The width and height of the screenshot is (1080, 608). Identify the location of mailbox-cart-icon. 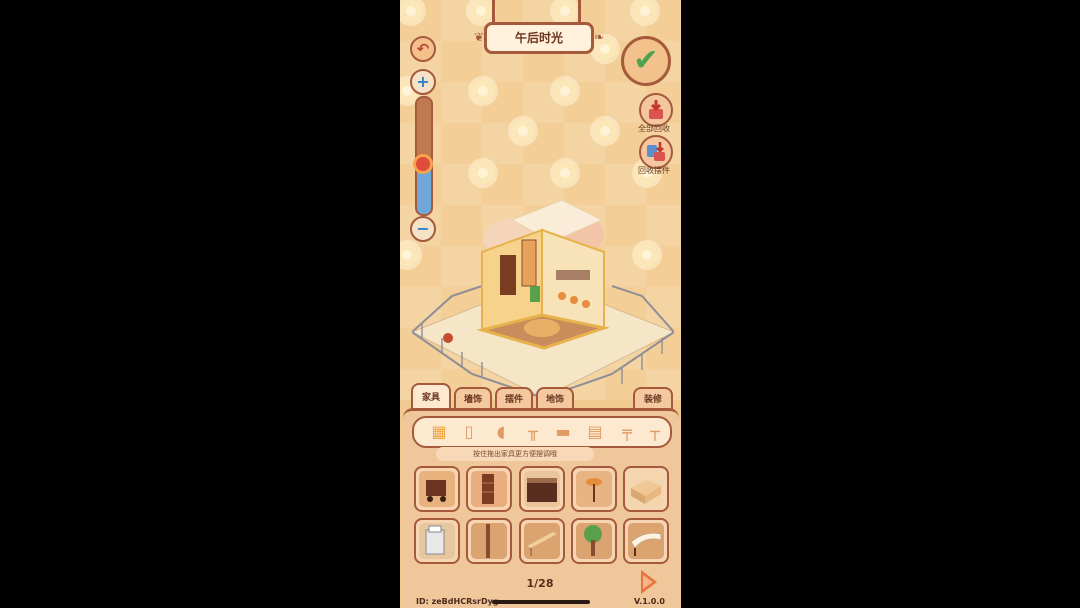
(436, 491).